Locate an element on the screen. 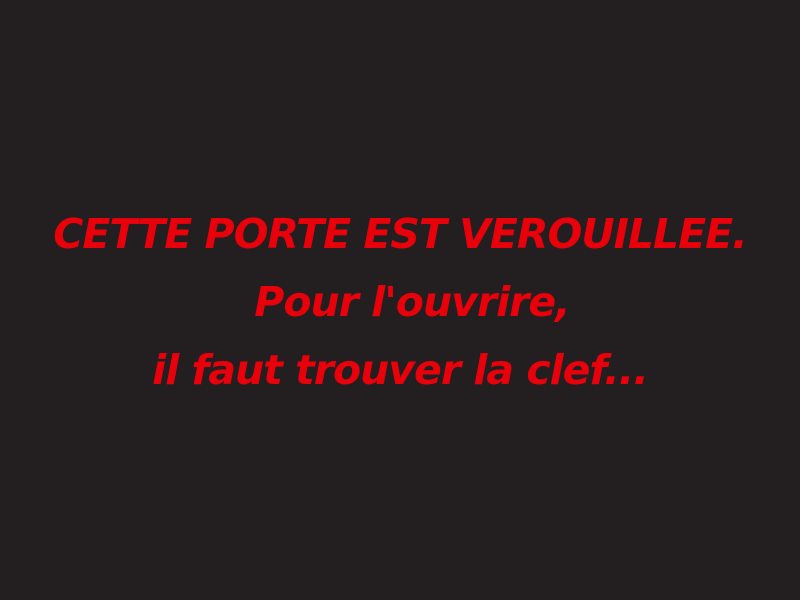 Image resolution: width=800 pixels, height=600 pixels. message-line-to-open: Pour l'ouvrire, is located at coordinates (412, 302).